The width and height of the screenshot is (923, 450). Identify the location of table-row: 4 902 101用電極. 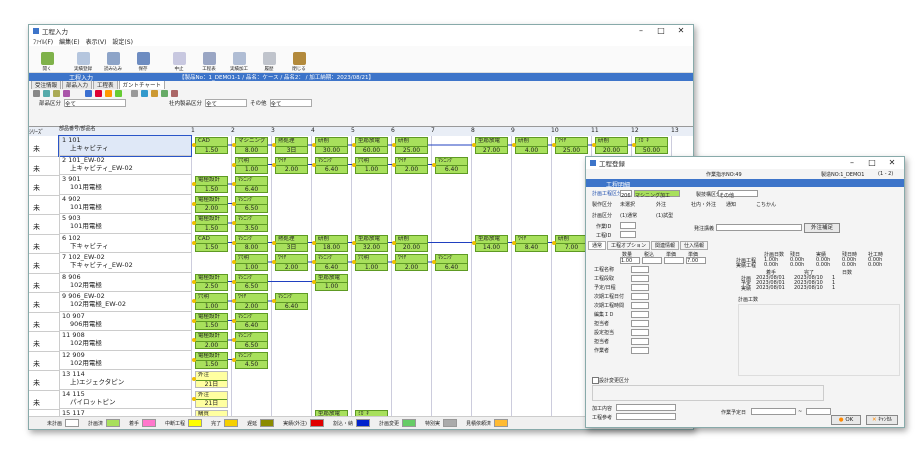
(125, 204).